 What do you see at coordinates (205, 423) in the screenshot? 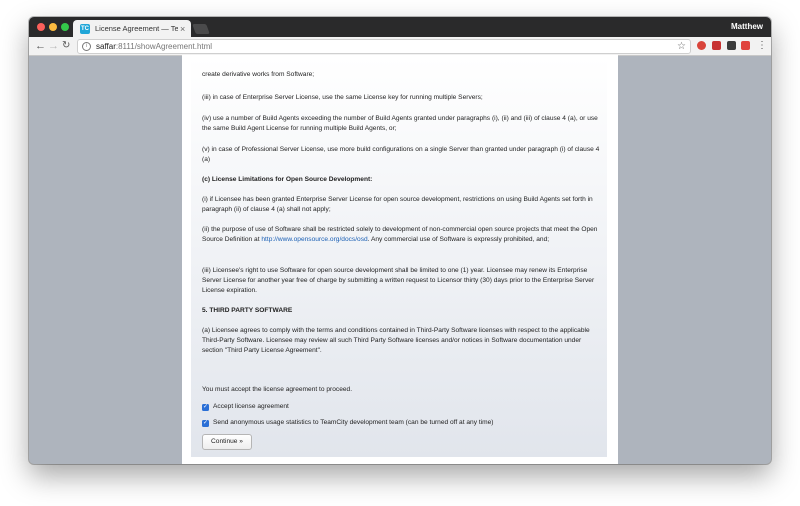
I see `usage-statistics-checkbox: ✓` at bounding box center [205, 423].